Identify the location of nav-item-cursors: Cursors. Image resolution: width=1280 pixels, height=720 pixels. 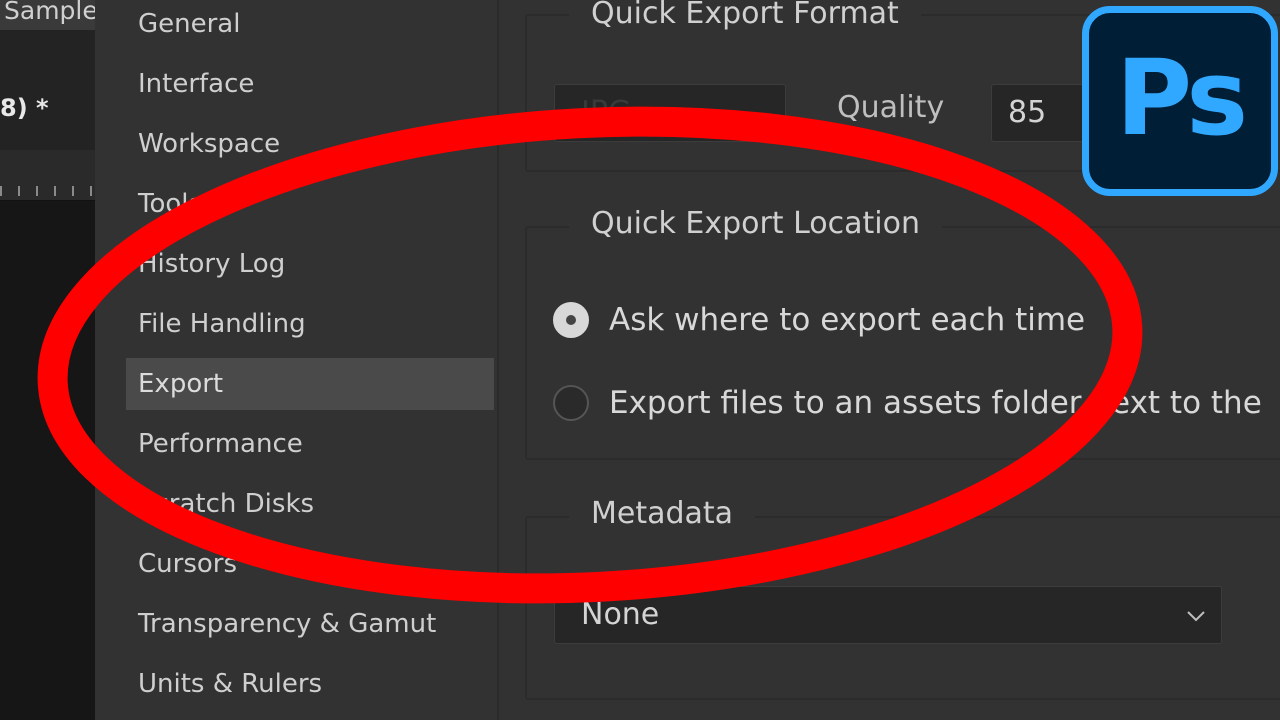
(310, 564).